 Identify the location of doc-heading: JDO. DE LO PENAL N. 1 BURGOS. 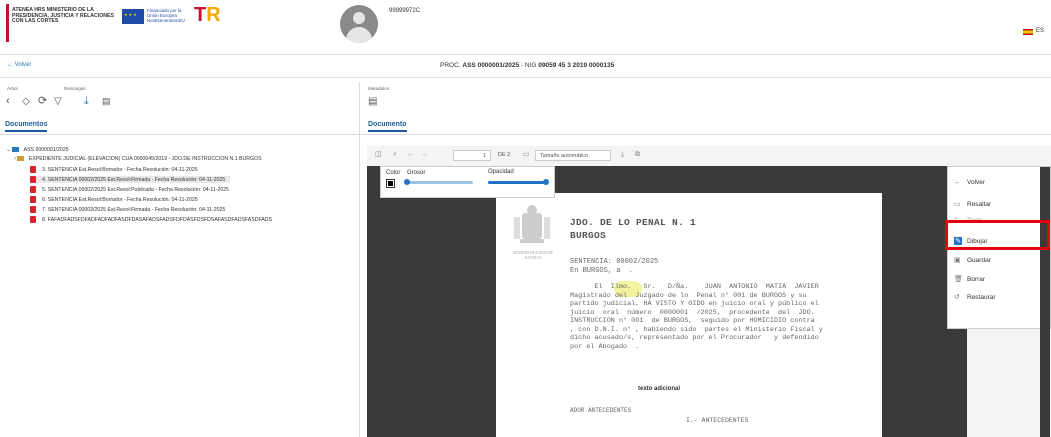
(633, 229).